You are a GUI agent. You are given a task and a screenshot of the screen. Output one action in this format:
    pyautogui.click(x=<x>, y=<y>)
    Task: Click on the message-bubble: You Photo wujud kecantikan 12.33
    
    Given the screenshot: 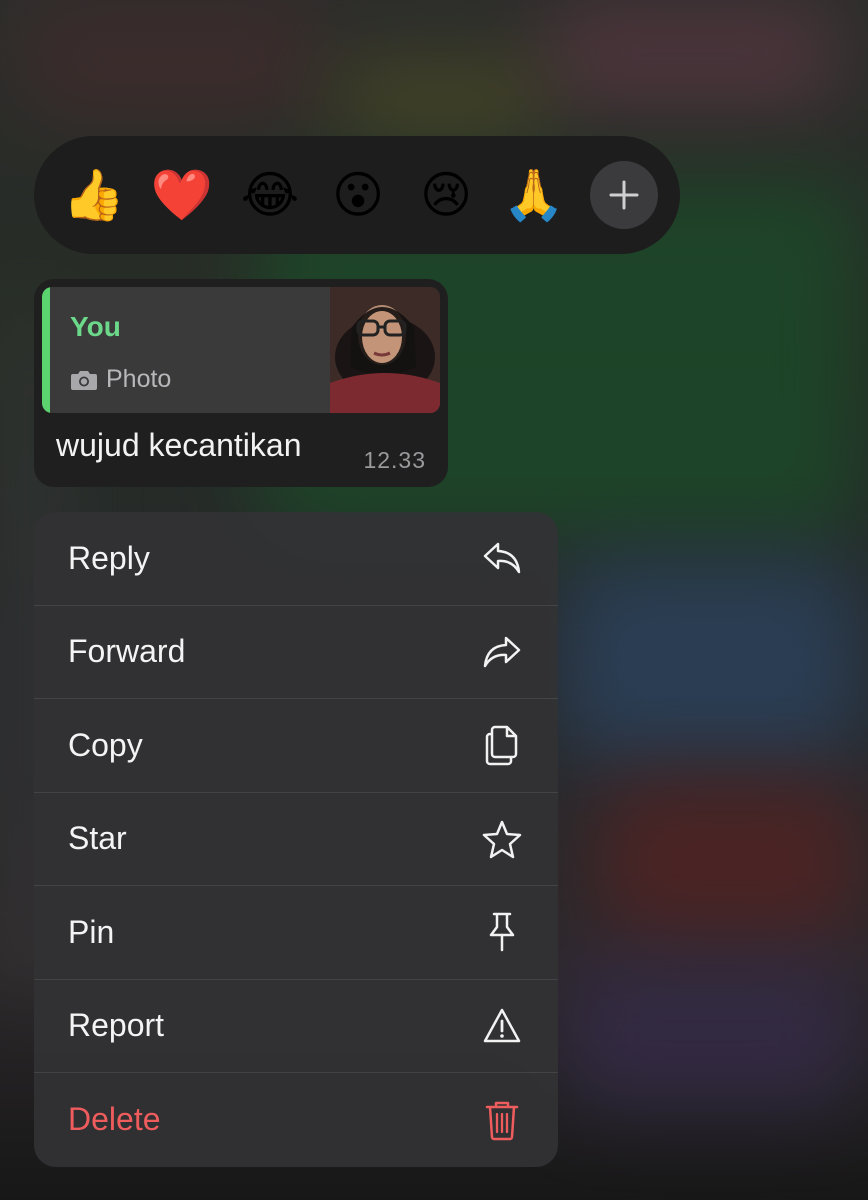 What is the action you would take?
    pyautogui.click(x=241, y=383)
    